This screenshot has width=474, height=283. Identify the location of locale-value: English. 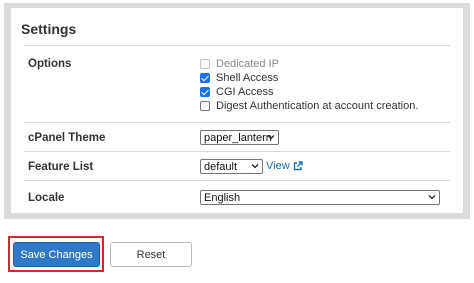
(222, 197).